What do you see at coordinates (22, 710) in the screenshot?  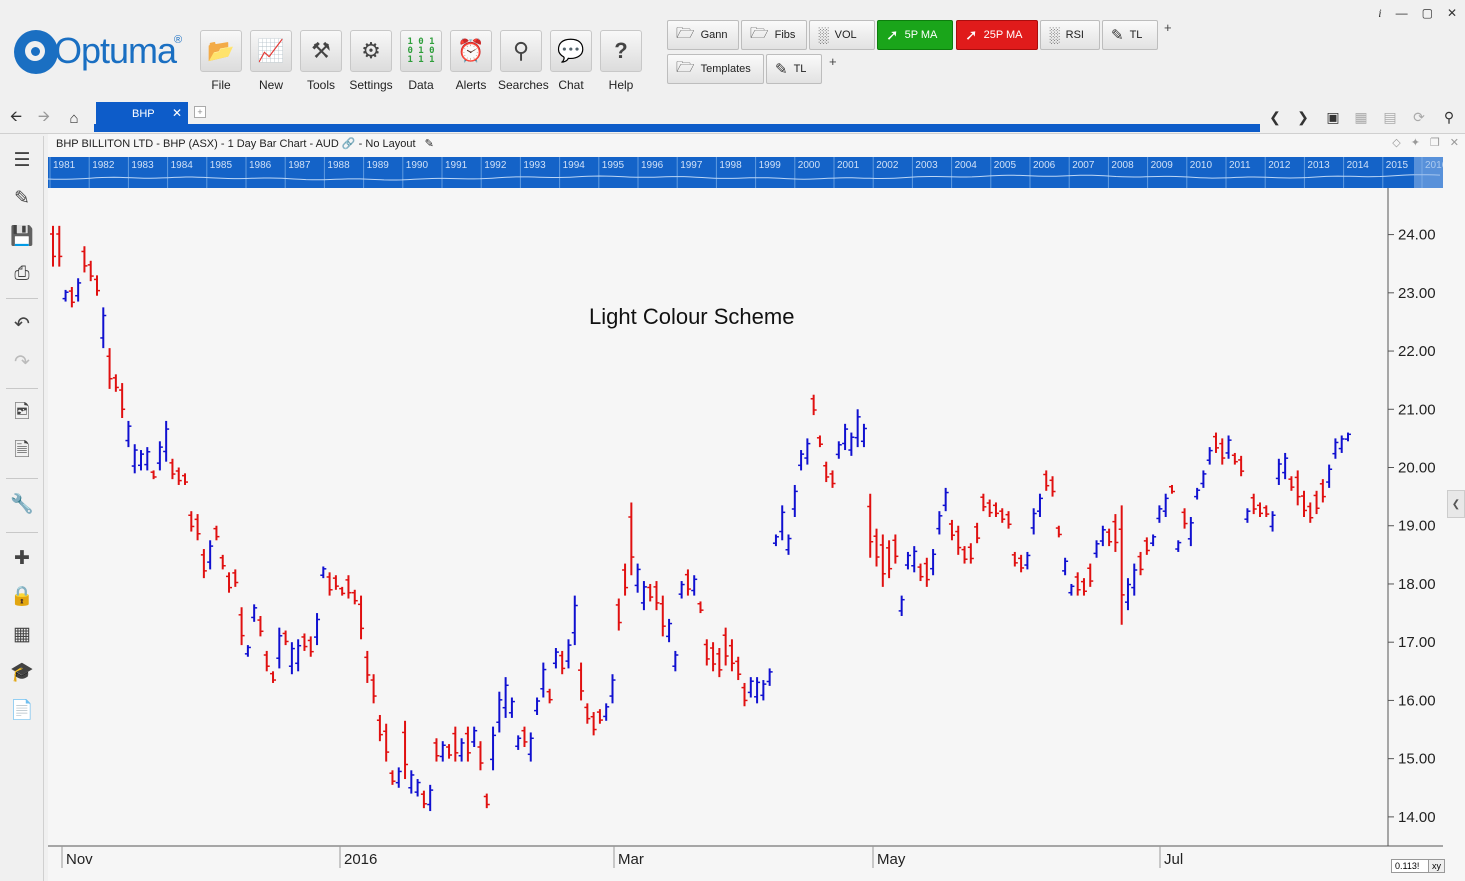 I see `document-icon: 📄` at bounding box center [22, 710].